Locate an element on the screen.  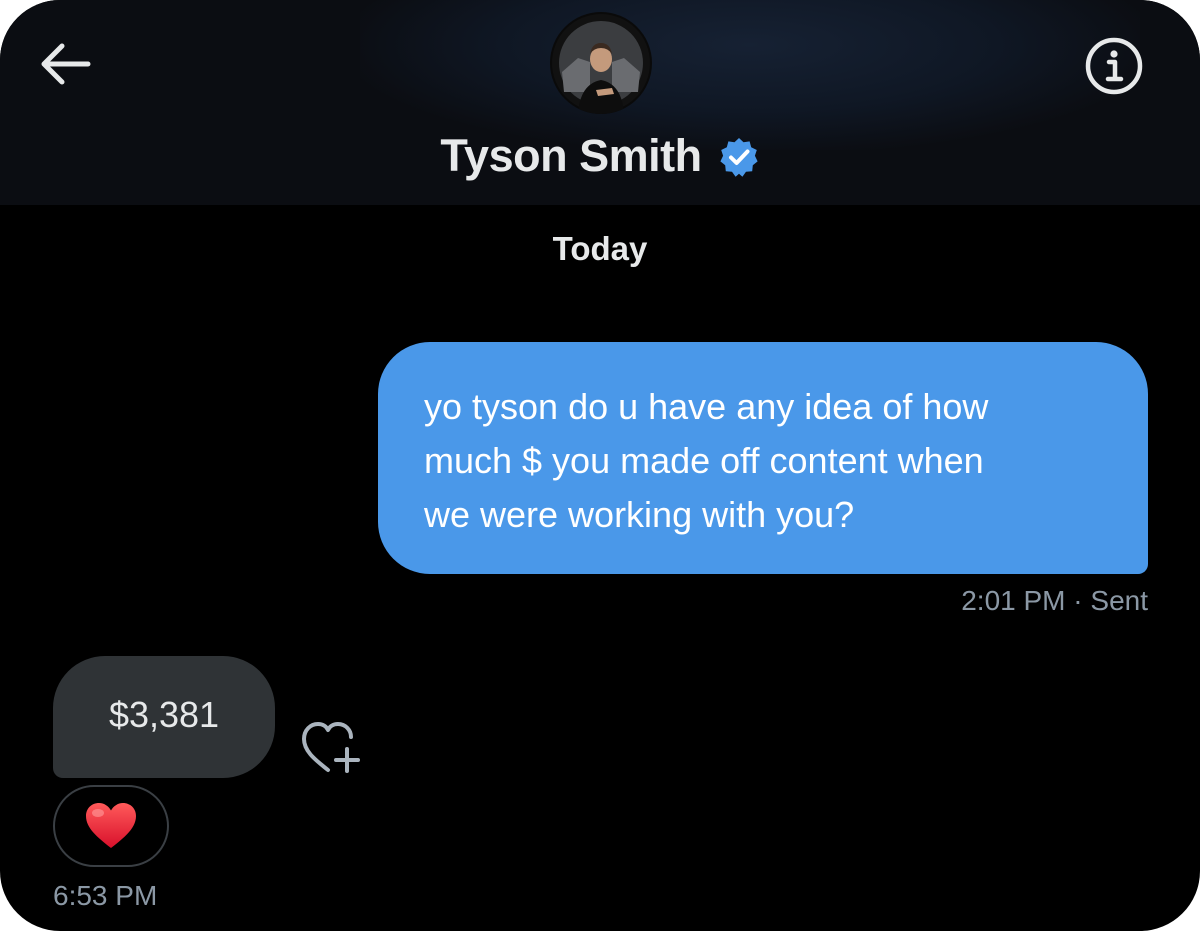
incoming-message-time: 6:53 PM is located at coordinates (105, 895).